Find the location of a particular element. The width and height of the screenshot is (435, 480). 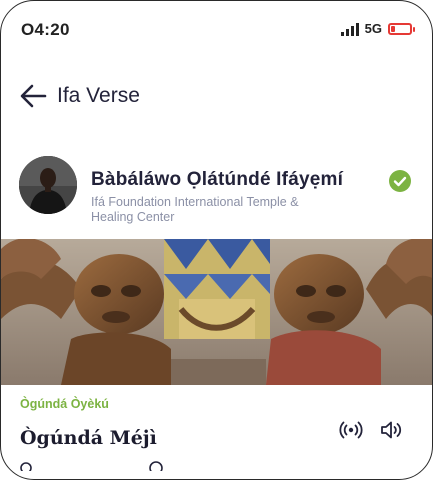

meta-icons-row is located at coordinates (91, 466).